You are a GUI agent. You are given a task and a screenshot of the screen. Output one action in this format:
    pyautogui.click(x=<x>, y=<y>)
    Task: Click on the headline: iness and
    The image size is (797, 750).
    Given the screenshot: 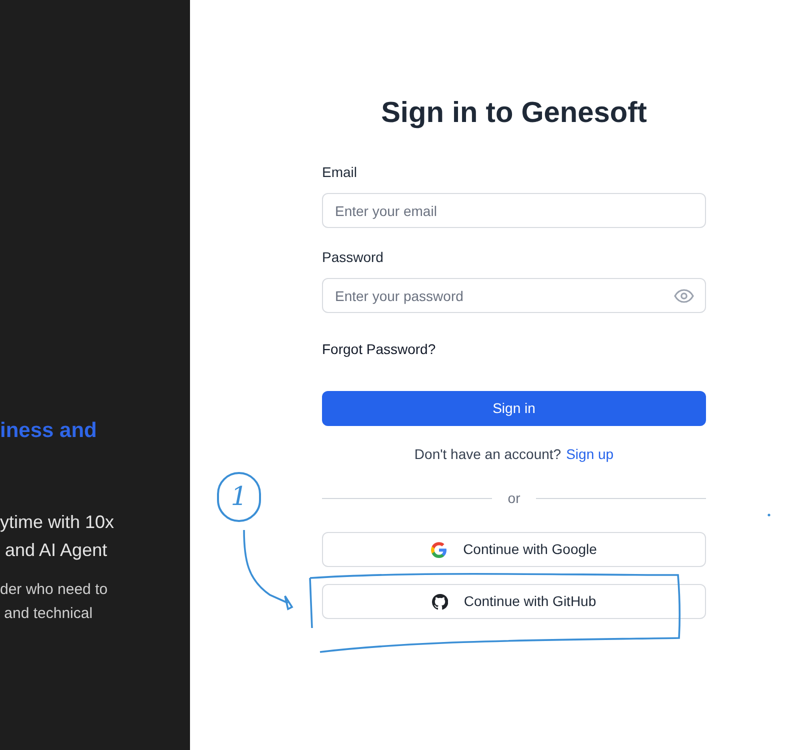 What is the action you would take?
    pyautogui.click(x=49, y=431)
    